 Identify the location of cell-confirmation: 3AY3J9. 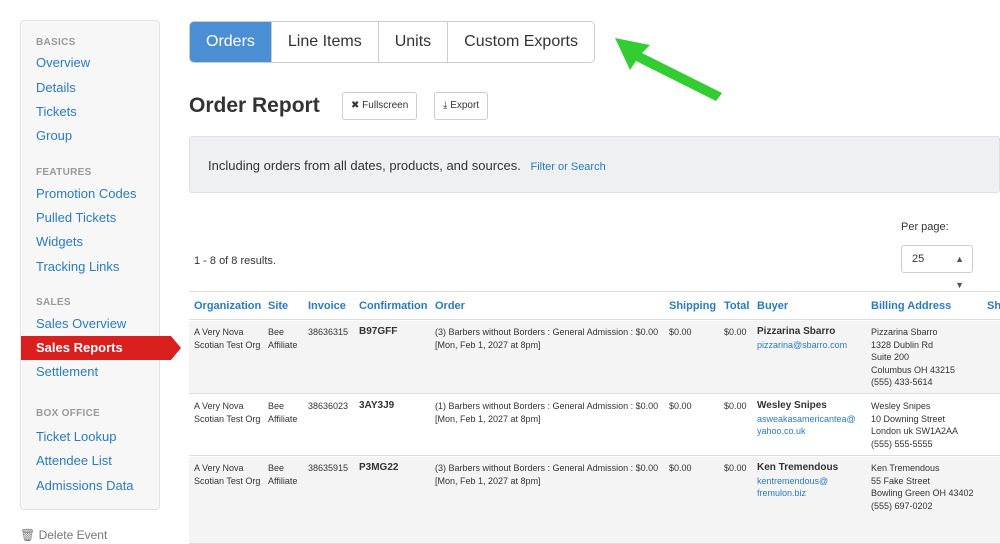
(377, 405).